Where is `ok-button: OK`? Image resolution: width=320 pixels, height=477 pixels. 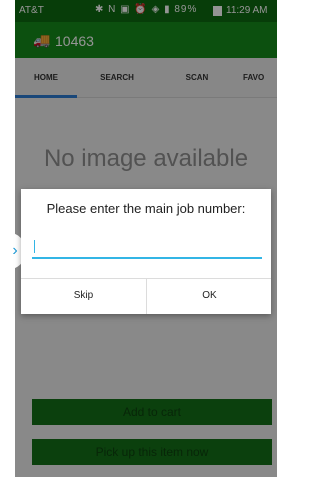 ok-button: OK is located at coordinates (209, 296).